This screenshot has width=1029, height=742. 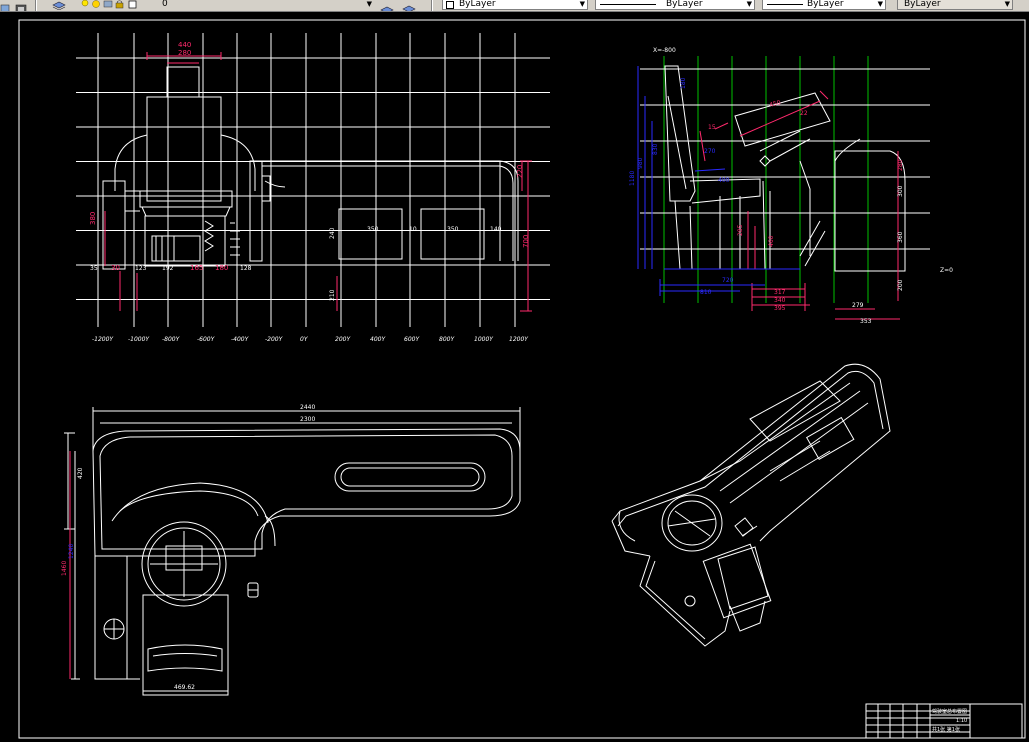 I want to click on layer-state-icons, so click(x=94, y=5).